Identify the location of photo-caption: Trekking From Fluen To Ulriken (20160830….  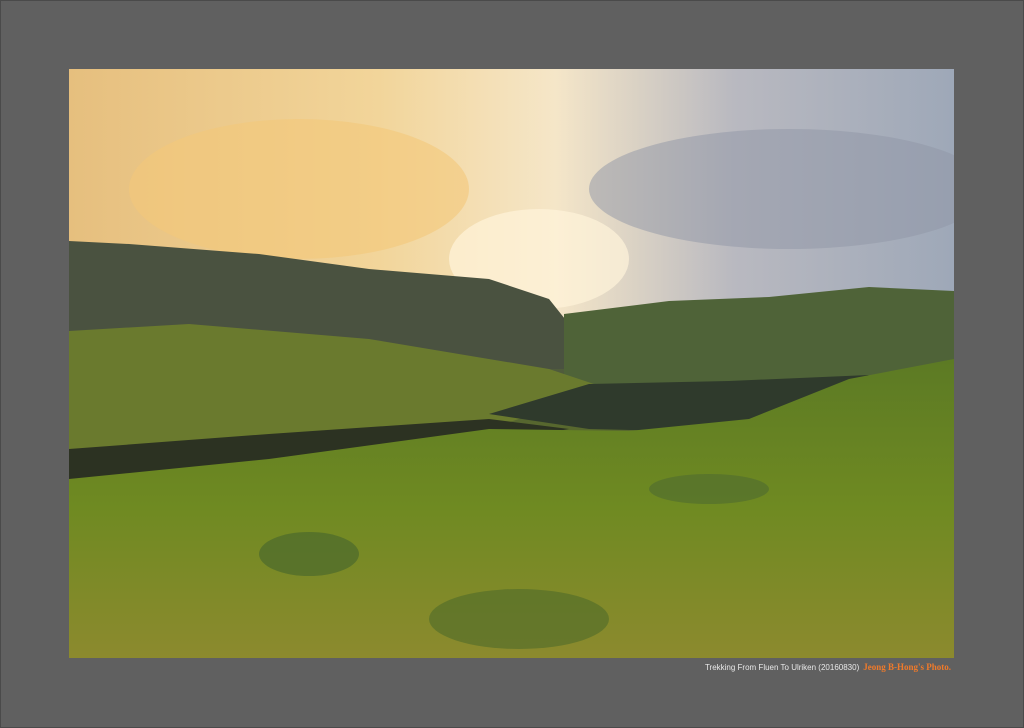
(828, 667).